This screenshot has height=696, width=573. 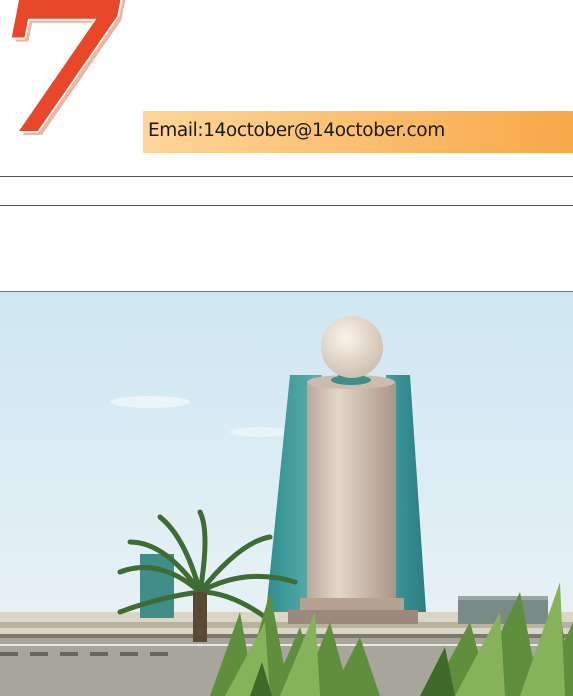 I want to click on divider-top, so click(x=286, y=176).